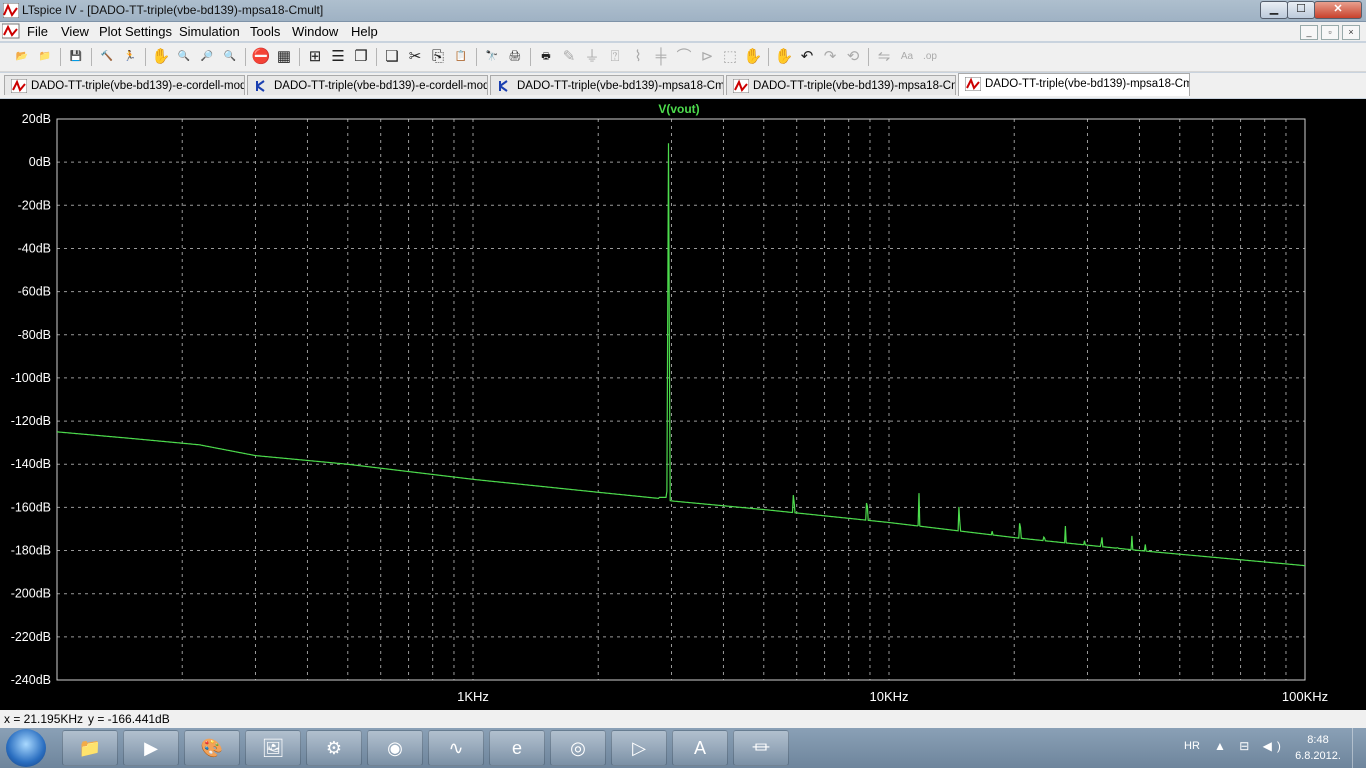 This screenshot has width=1366, height=768. What do you see at coordinates (700, 748) in the screenshot?
I see `wordpad-icon: A` at bounding box center [700, 748].